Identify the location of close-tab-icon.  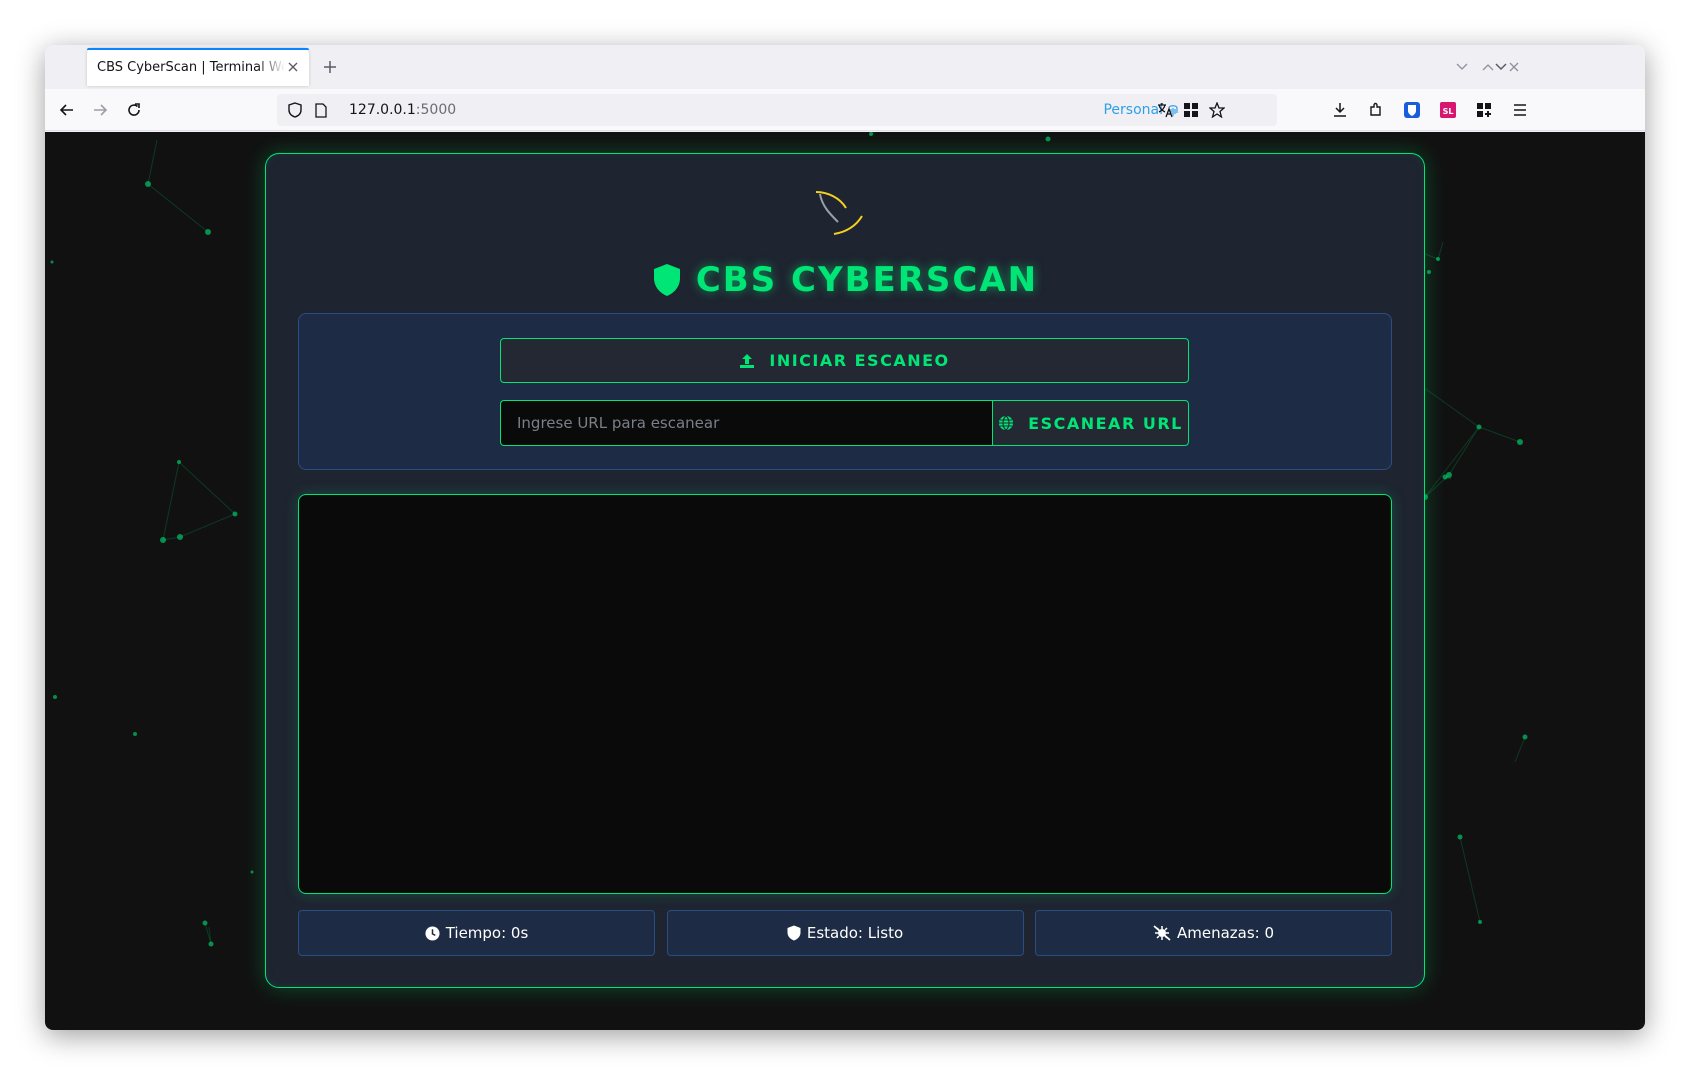
(293, 67).